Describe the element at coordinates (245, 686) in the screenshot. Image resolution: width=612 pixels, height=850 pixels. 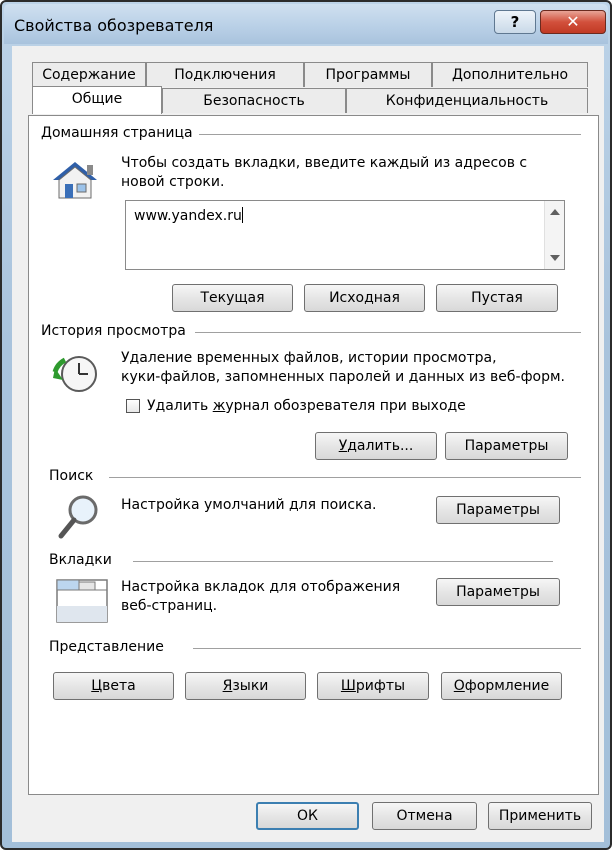
I see `languages-button: Языки` at that location.